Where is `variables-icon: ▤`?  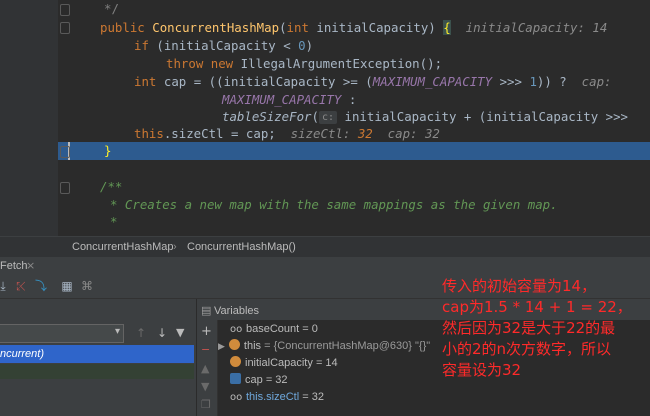
variables-icon: ▤ is located at coordinates (206, 310).